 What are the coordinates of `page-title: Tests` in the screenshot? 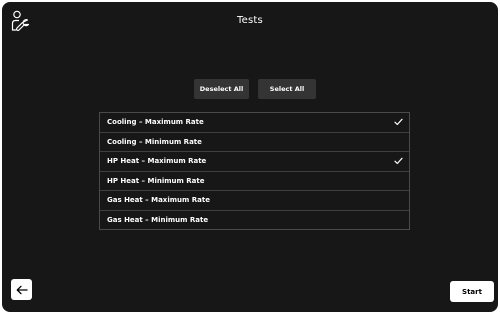 It's located at (250, 20).